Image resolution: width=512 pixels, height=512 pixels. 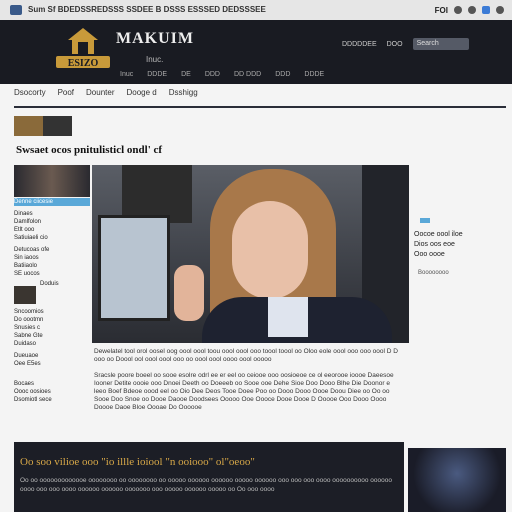 I want to click on star-icon, so click(x=458, y=10).